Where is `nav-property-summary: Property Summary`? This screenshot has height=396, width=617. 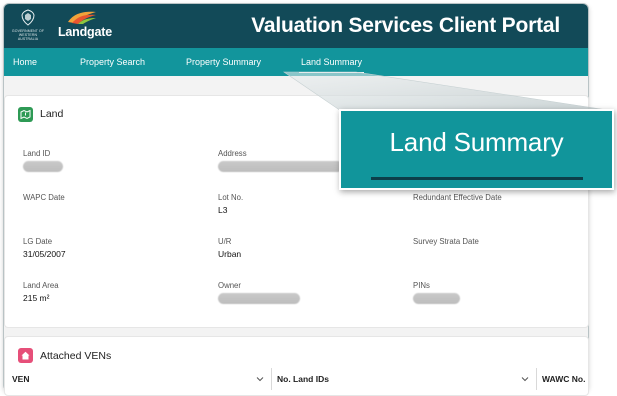
nav-property-summary: Property Summary is located at coordinates (223, 62).